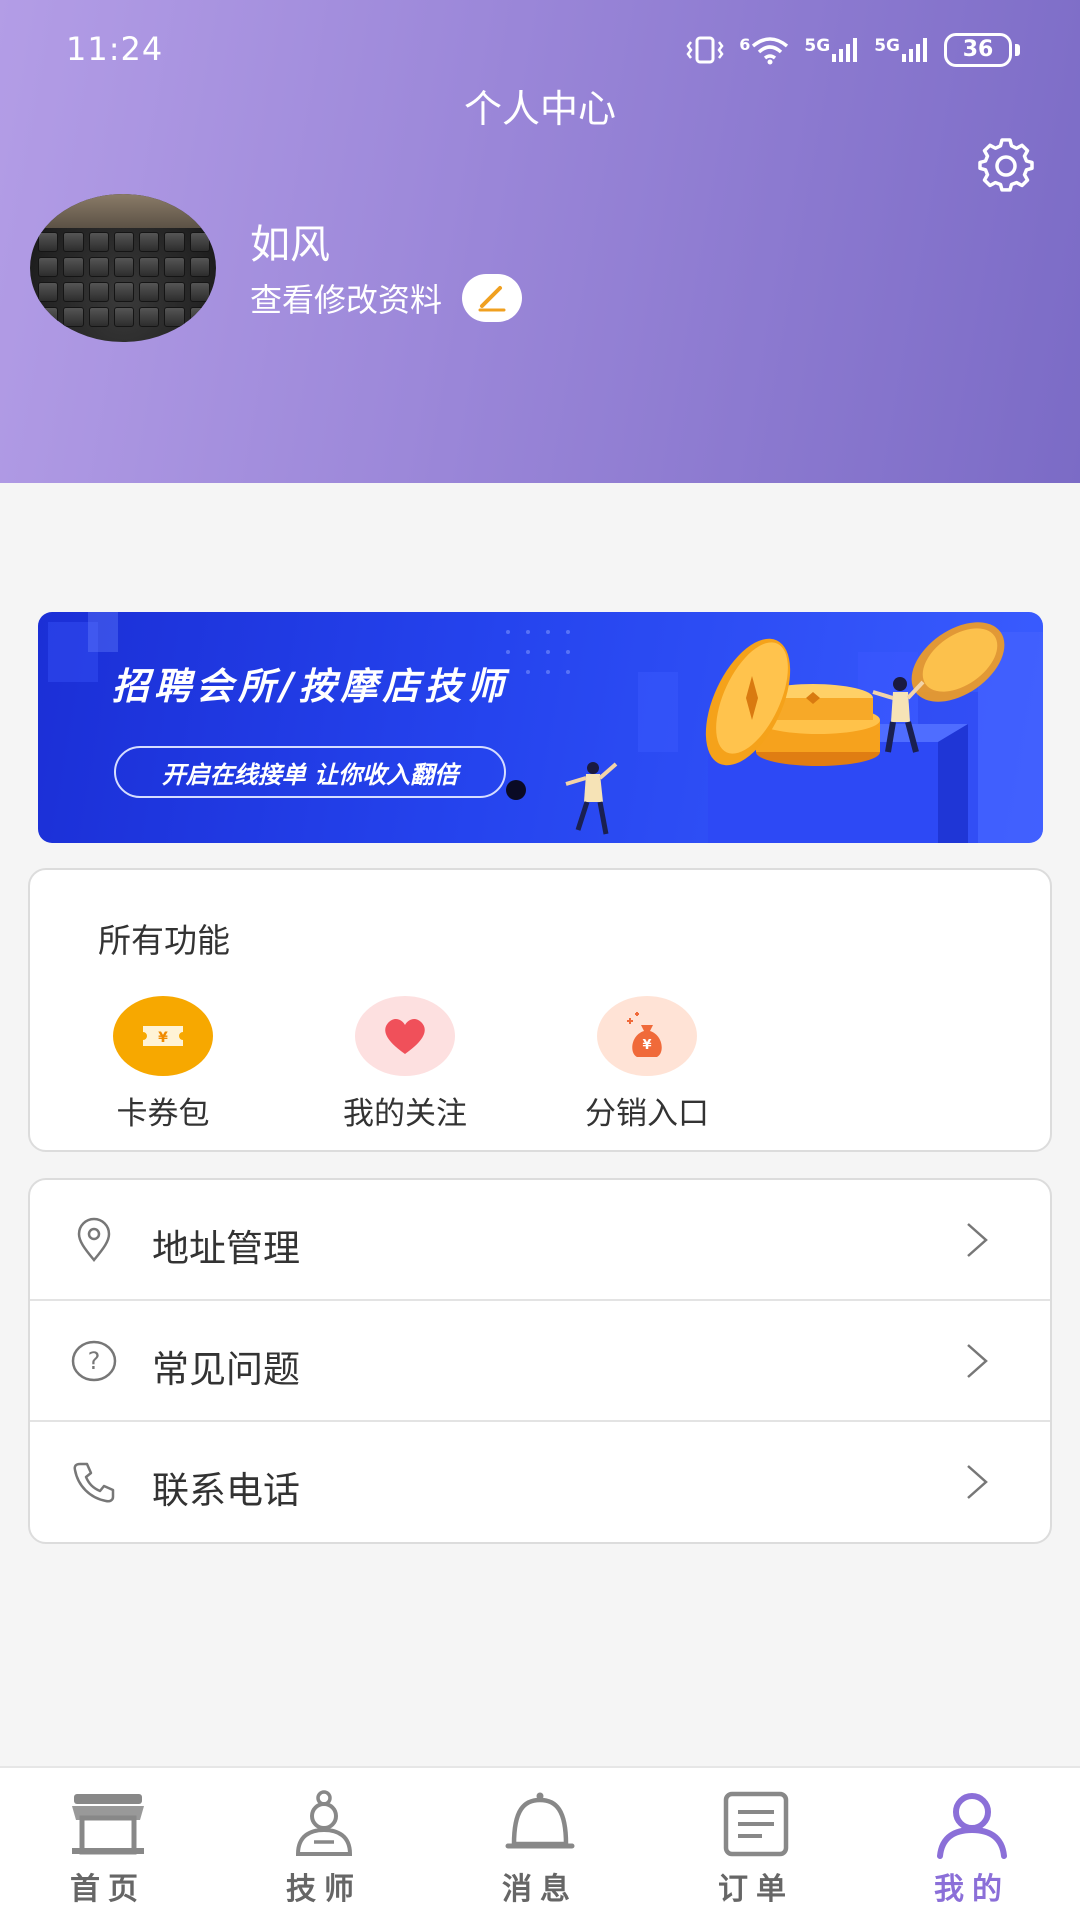  Describe the element at coordinates (972, 1826) in the screenshot. I see `user-icon` at that location.